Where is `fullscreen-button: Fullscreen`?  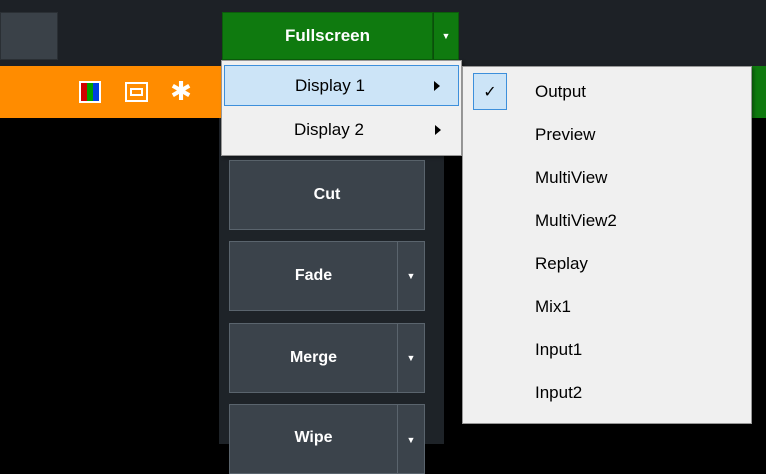
fullscreen-button: Fullscreen is located at coordinates (327, 36).